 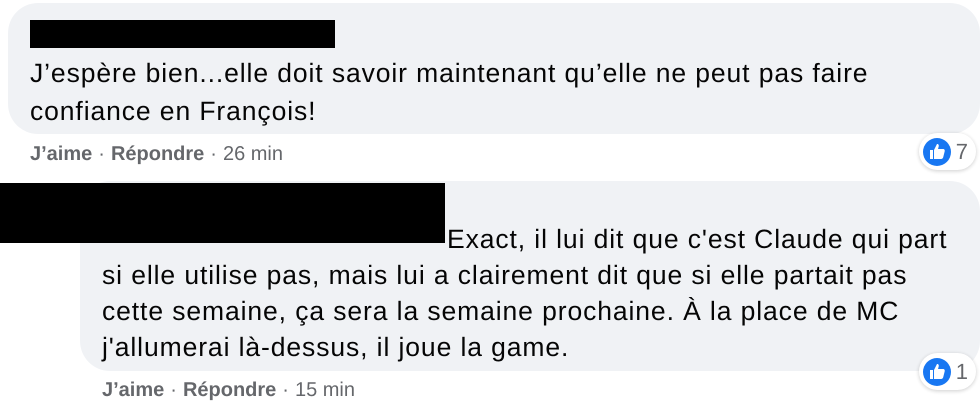 What do you see at coordinates (324, 390) in the screenshot?
I see `comment-time: 15 min` at bounding box center [324, 390].